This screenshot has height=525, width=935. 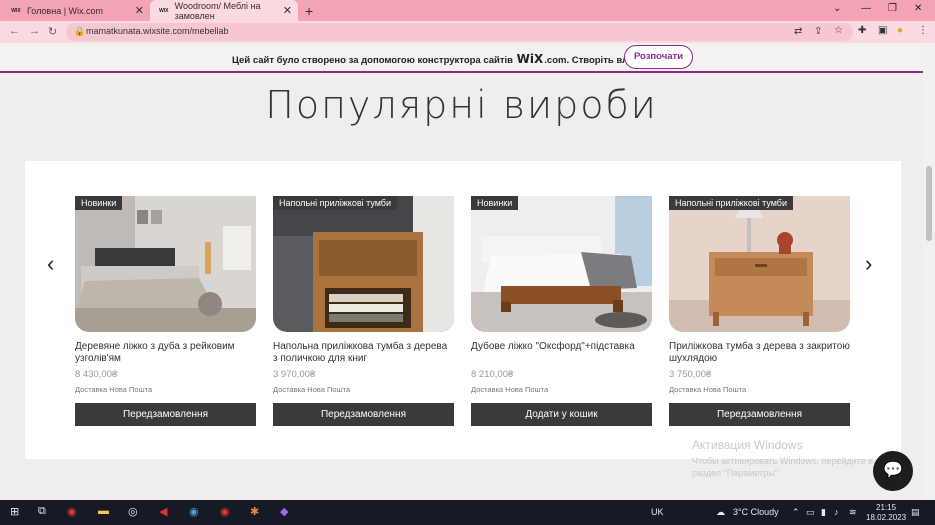 I want to click on product-price: 3 970,00₴, so click(x=294, y=374).